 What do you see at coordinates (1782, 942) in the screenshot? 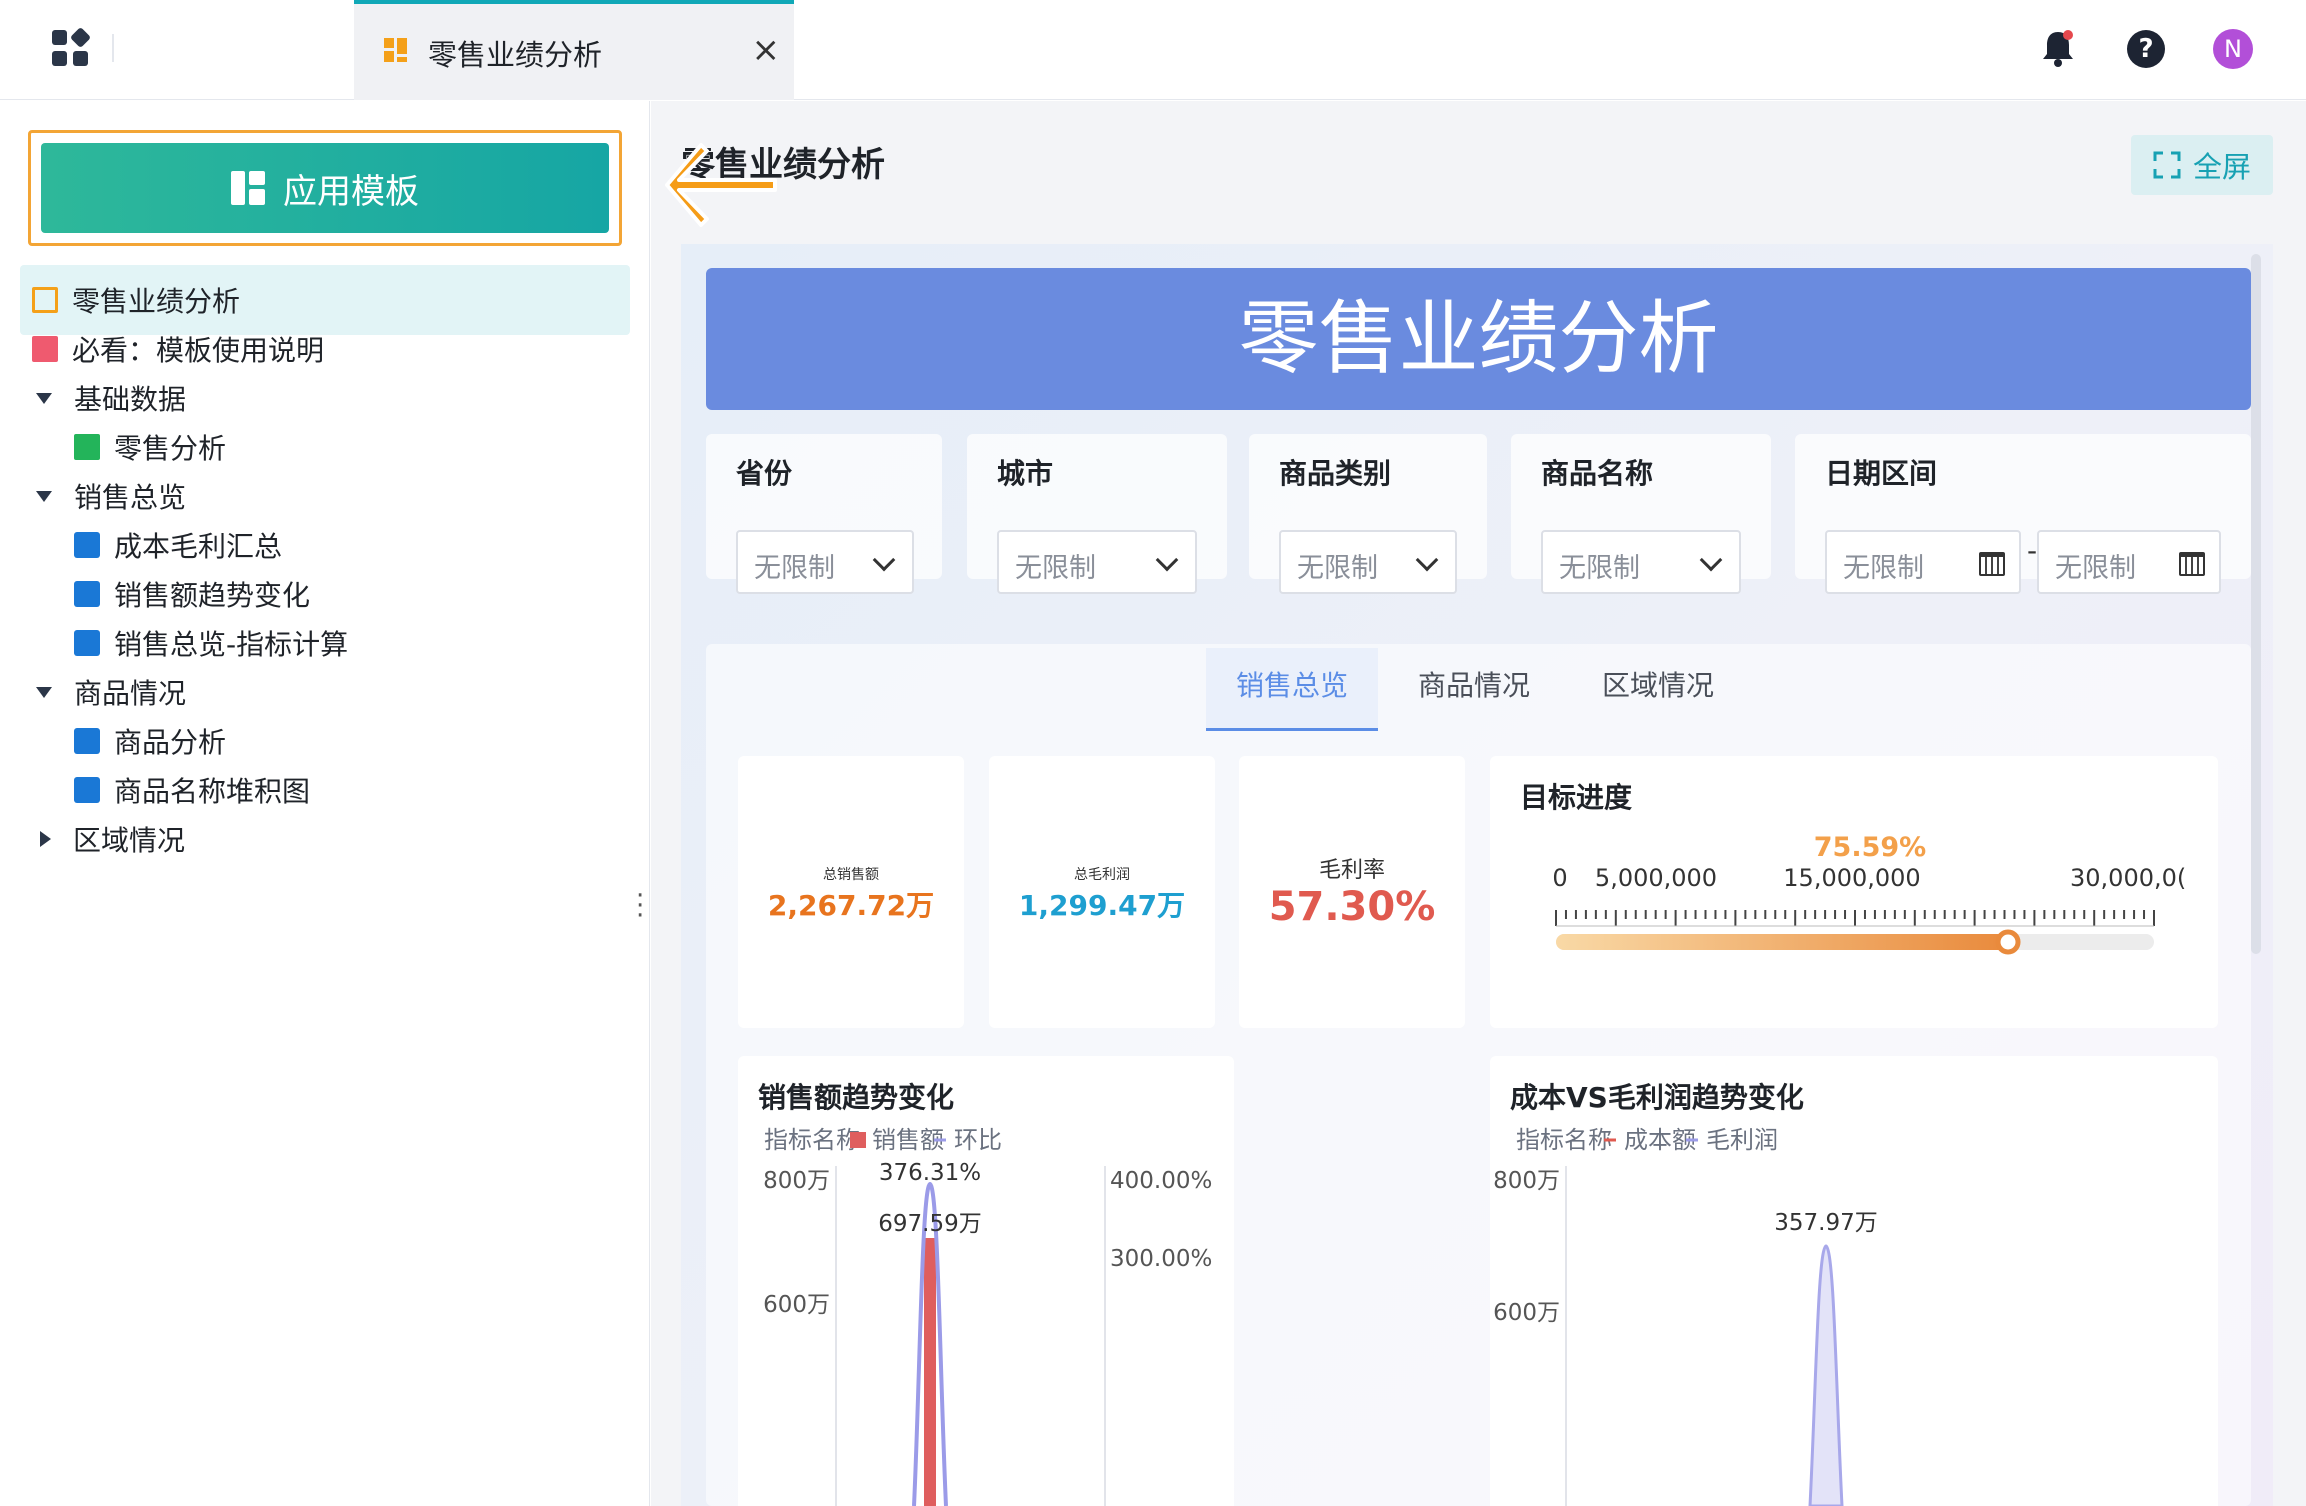
I see `progress-fill` at bounding box center [1782, 942].